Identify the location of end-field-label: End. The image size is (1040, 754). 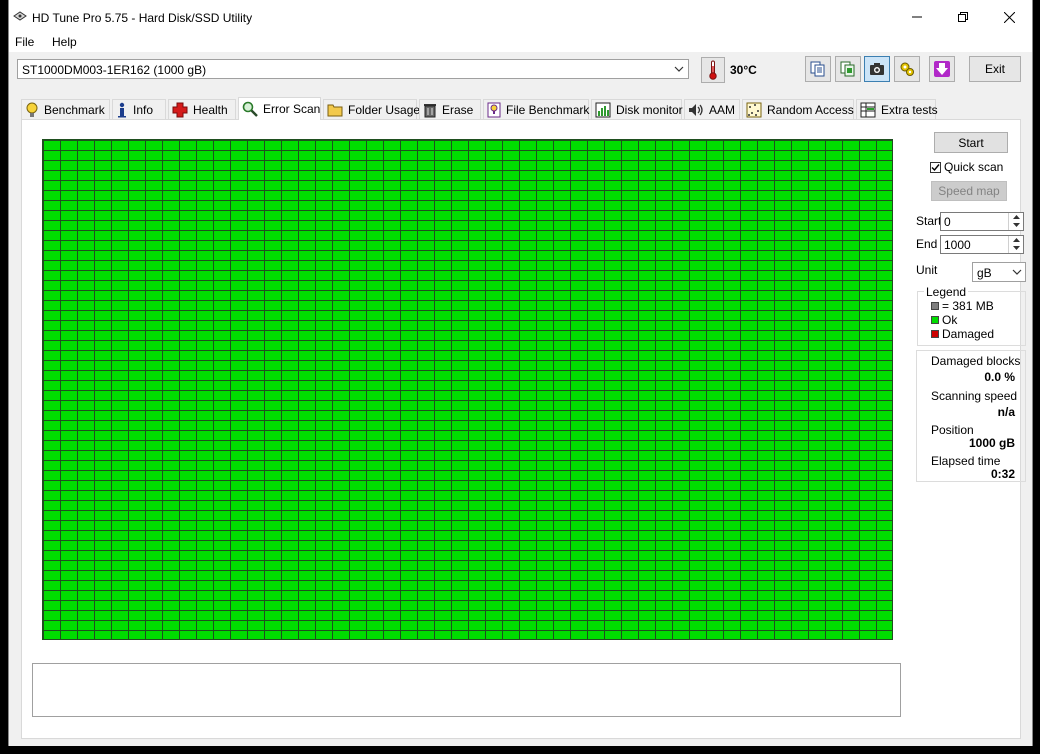
(927, 244).